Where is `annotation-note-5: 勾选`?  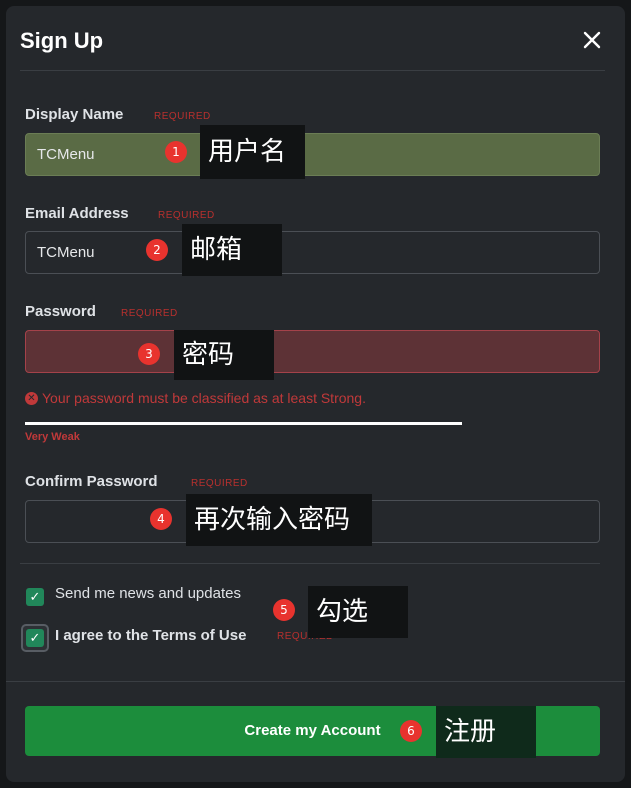
annotation-note-5: 勾选 is located at coordinates (358, 612).